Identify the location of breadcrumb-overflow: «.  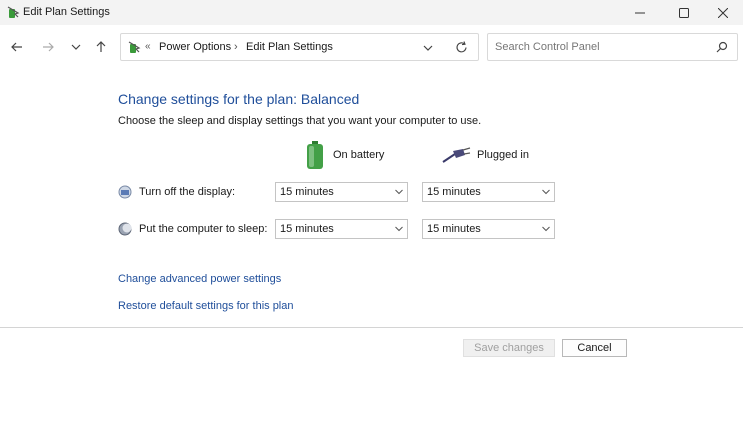
(148, 46).